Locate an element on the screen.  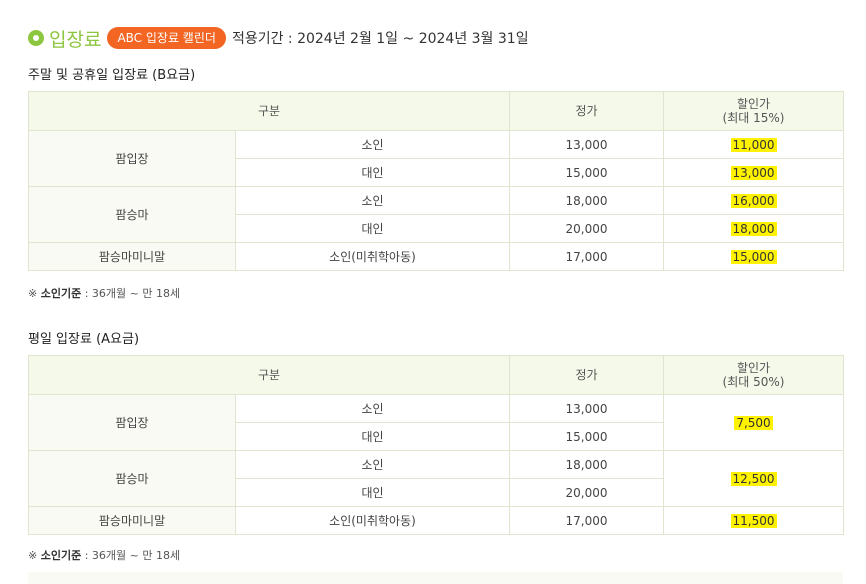
discount-cell: 12,500 is located at coordinates (753, 478).